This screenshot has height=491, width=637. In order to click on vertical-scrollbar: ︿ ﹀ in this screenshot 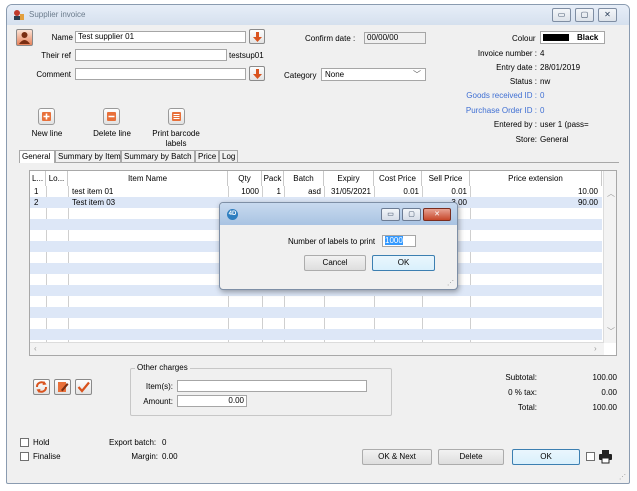, I will do `click(609, 257)`.